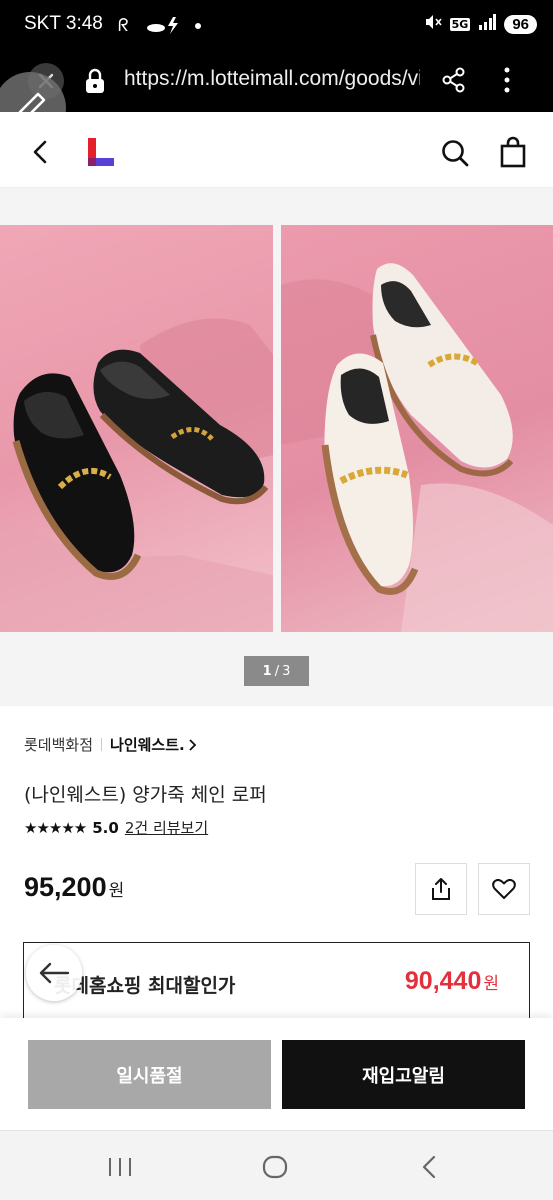  I want to click on network-badge: 5G, so click(460, 24).